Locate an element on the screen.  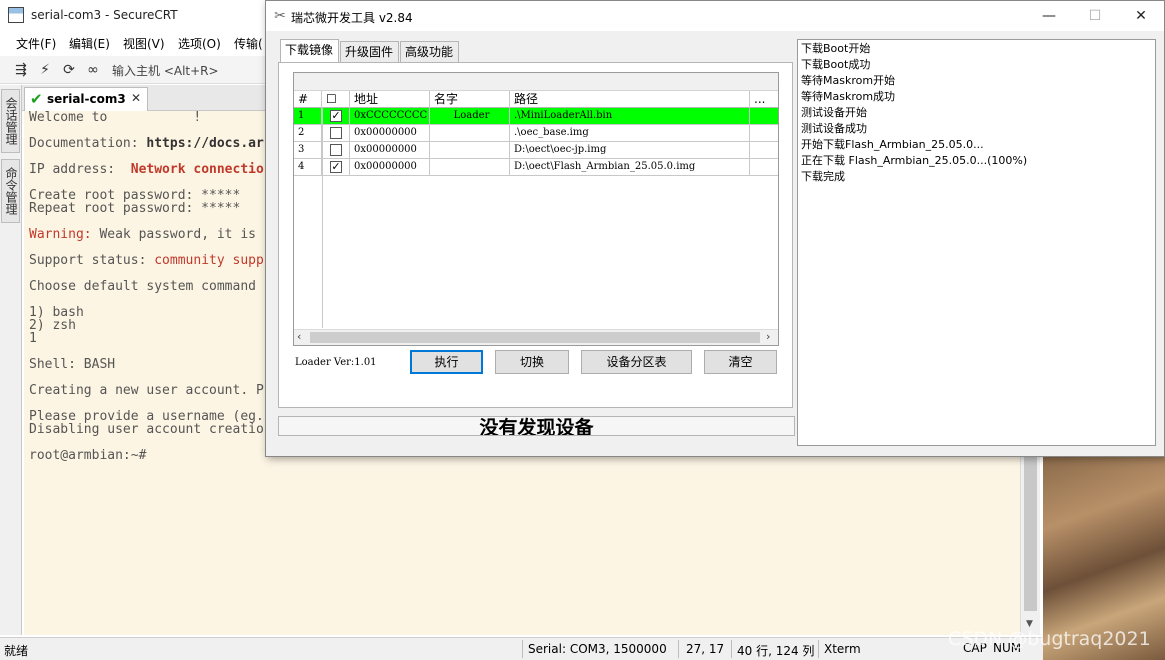
scrollbar-thumb is located at coordinates (1030, 531).